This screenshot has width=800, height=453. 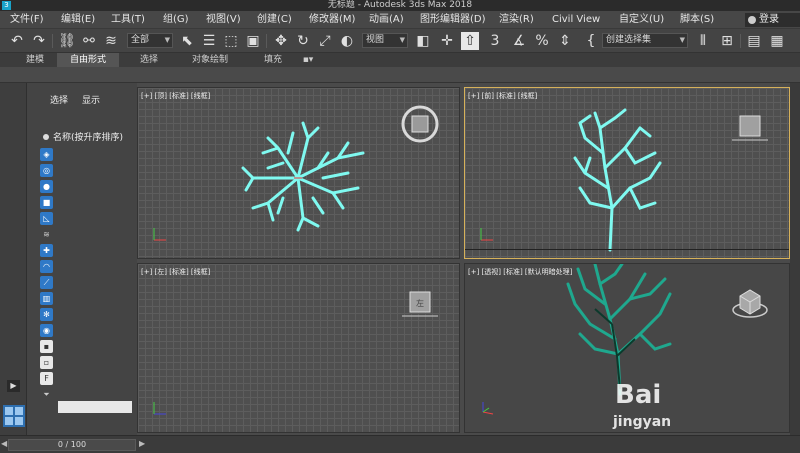 I want to click on tab-select: 选择, so click(x=59, y=99).